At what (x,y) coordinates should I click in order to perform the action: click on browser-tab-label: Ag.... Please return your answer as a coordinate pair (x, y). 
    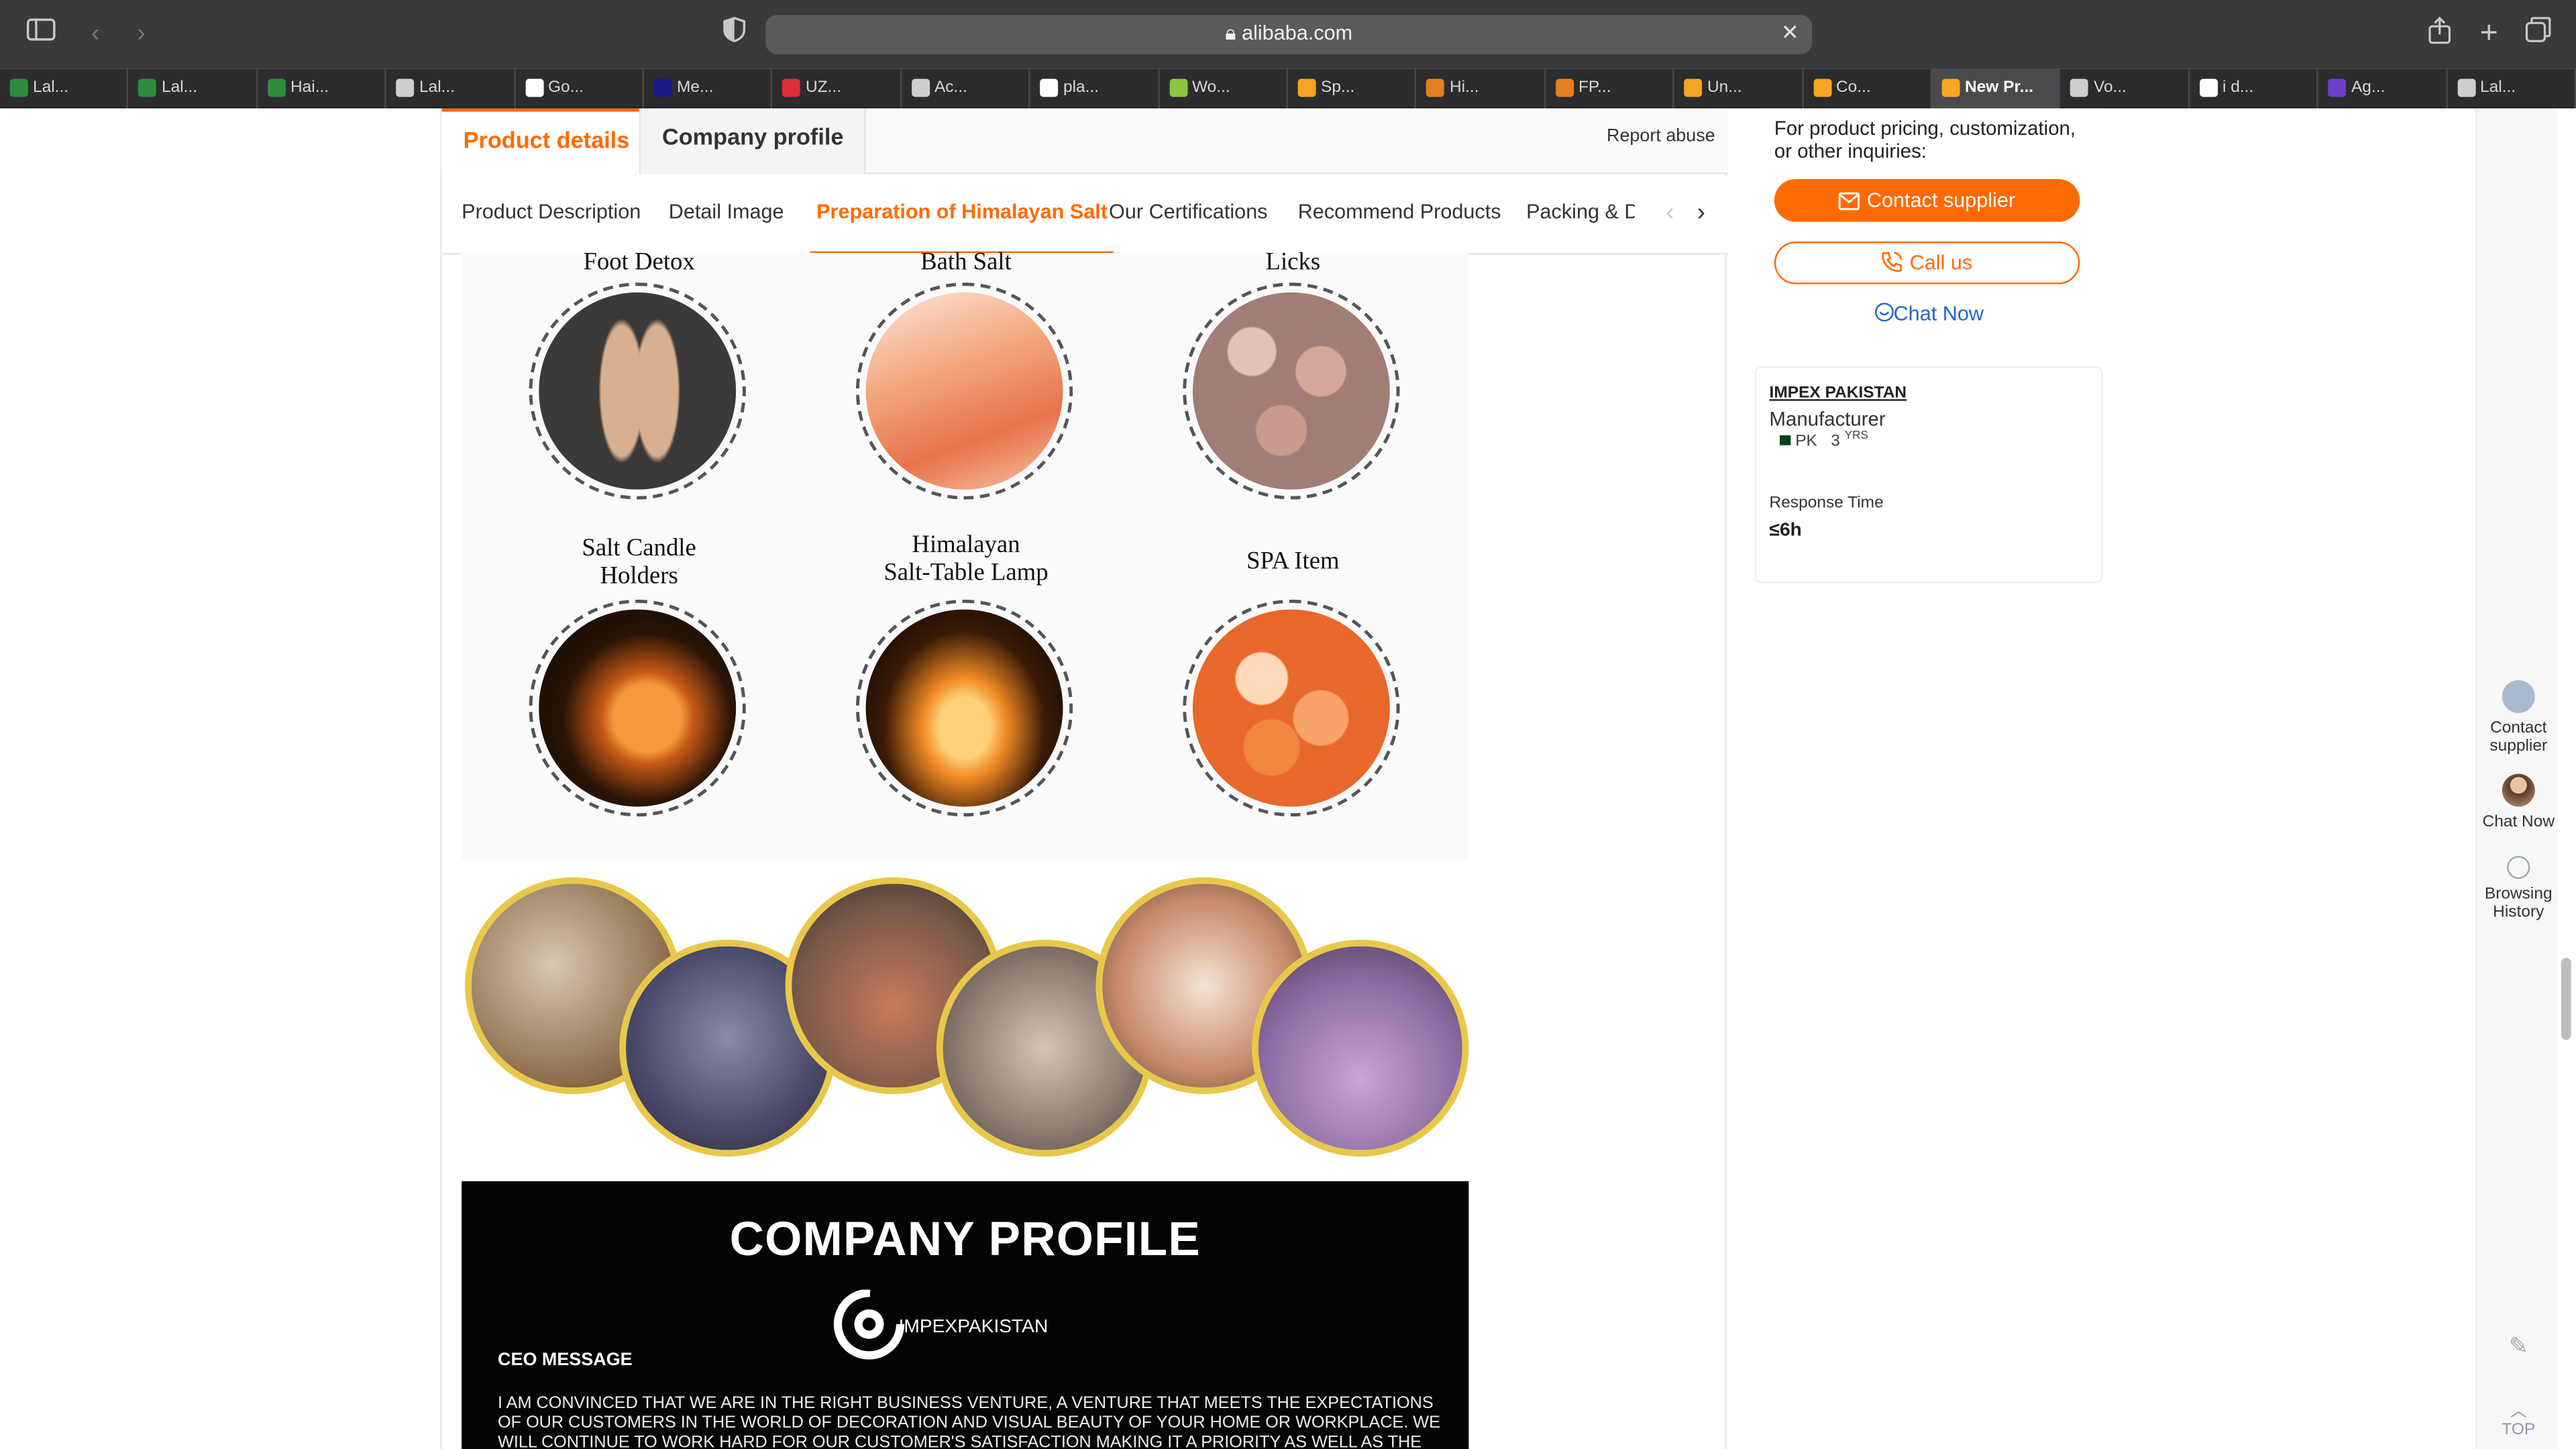
    Looking at the image, I should click on (2368, 87).